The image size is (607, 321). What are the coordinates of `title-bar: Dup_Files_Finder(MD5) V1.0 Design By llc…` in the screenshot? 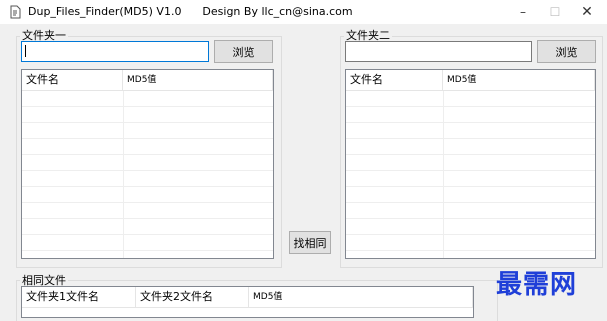 It's located at (303, 12).